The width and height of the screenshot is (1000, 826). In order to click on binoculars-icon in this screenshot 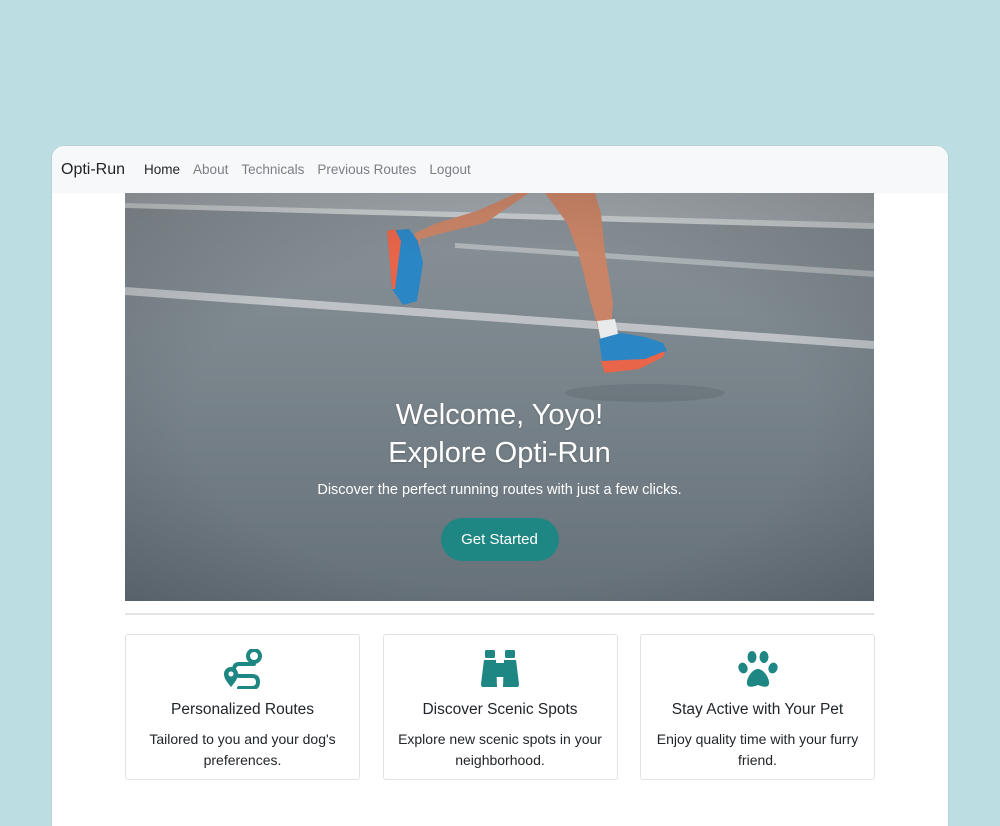, I will do `click(500, 668)`.